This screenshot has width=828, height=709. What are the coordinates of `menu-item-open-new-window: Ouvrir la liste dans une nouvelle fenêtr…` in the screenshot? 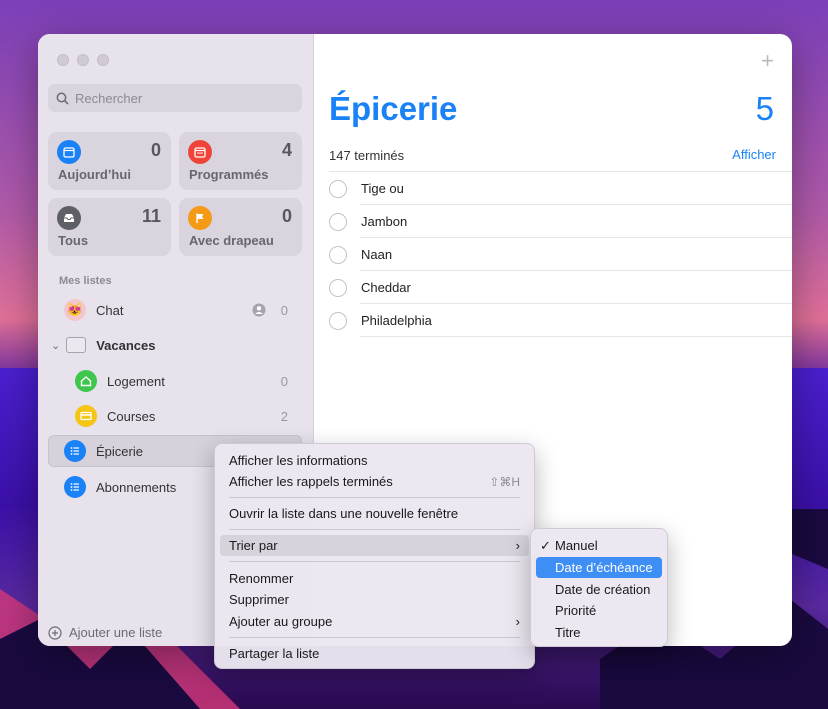 It's located at (374, 513).